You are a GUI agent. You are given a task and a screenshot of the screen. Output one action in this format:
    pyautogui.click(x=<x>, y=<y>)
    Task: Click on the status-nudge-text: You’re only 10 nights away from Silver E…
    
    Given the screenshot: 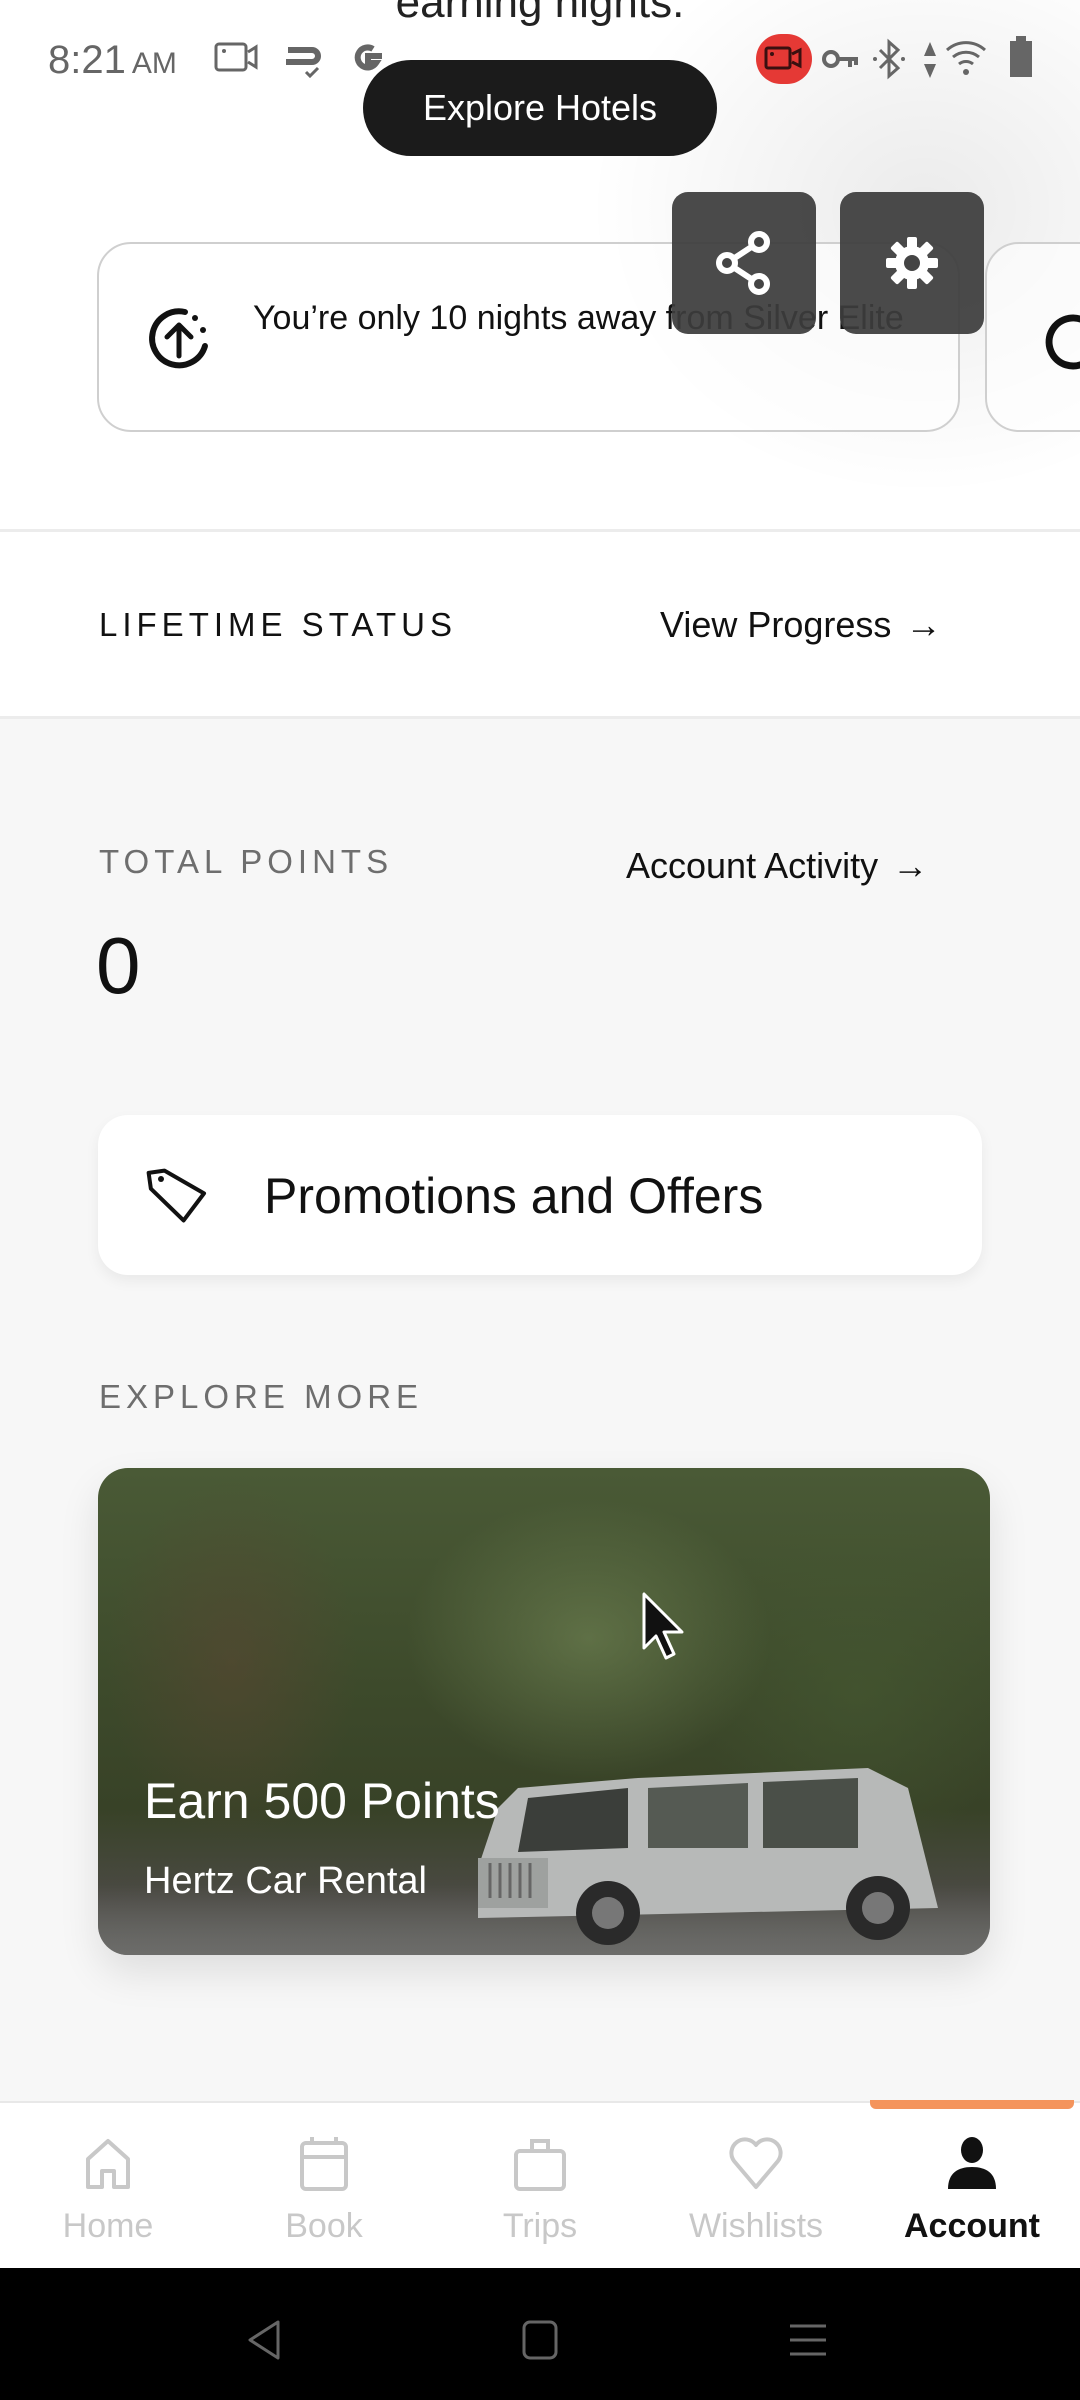 What is the action you would take?
    pyautogui.click(x=578, y=318)
    